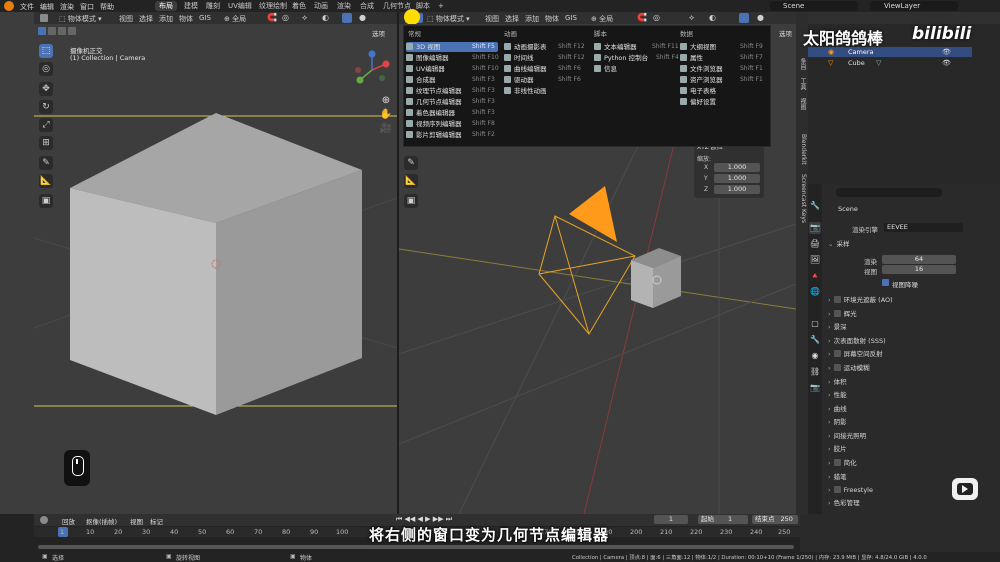 This screenshot has height=562, width=1000. What do you see at coordinates (67, 7) in the screenshot?
I see `menu-render: 渲染` at bounding box center [67, 7].